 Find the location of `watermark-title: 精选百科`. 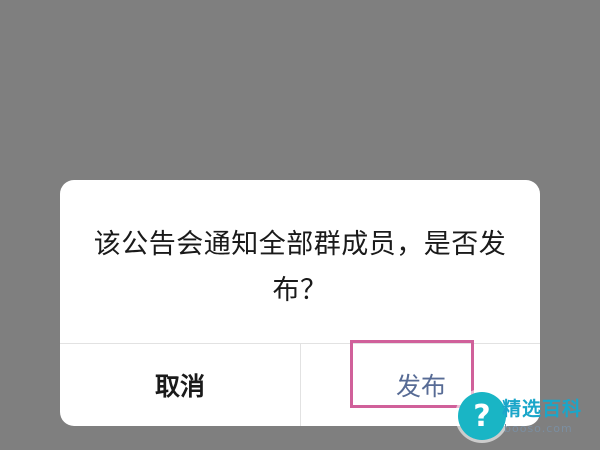

watermark-title: 精选百科 is located at coordinates (542, 409).